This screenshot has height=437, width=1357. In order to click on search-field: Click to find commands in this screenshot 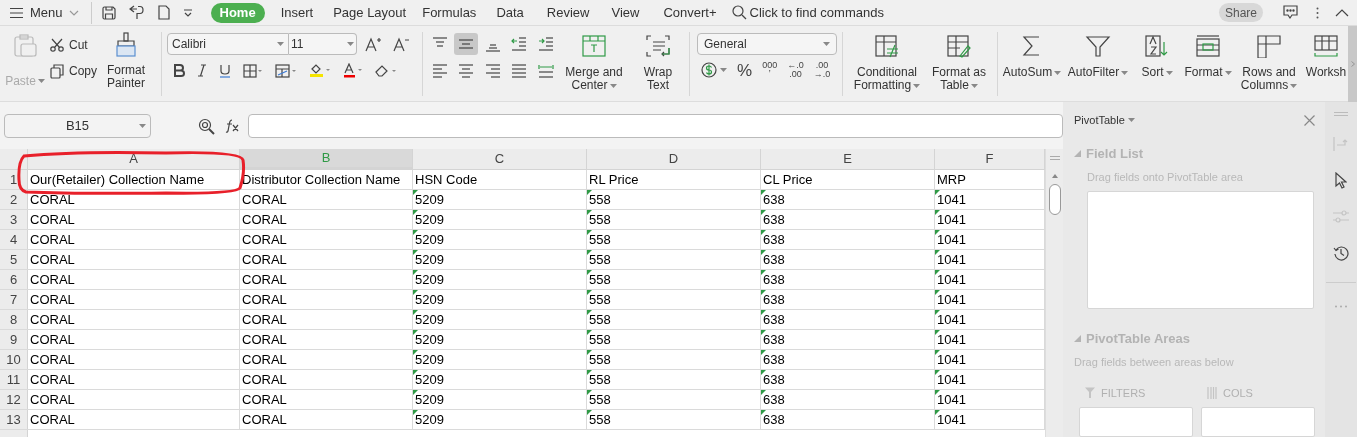, I will do `click(807, 12)`.